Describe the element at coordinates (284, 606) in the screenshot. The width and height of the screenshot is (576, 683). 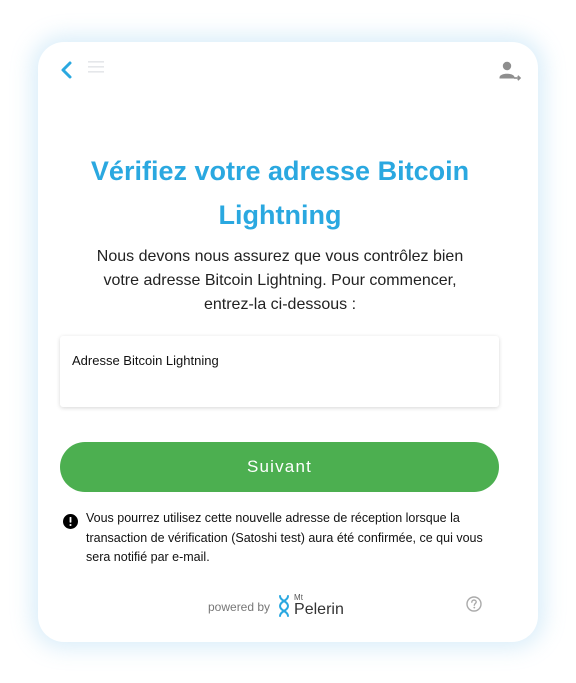
I see `mt-pelerin-logo-mark` at that location.